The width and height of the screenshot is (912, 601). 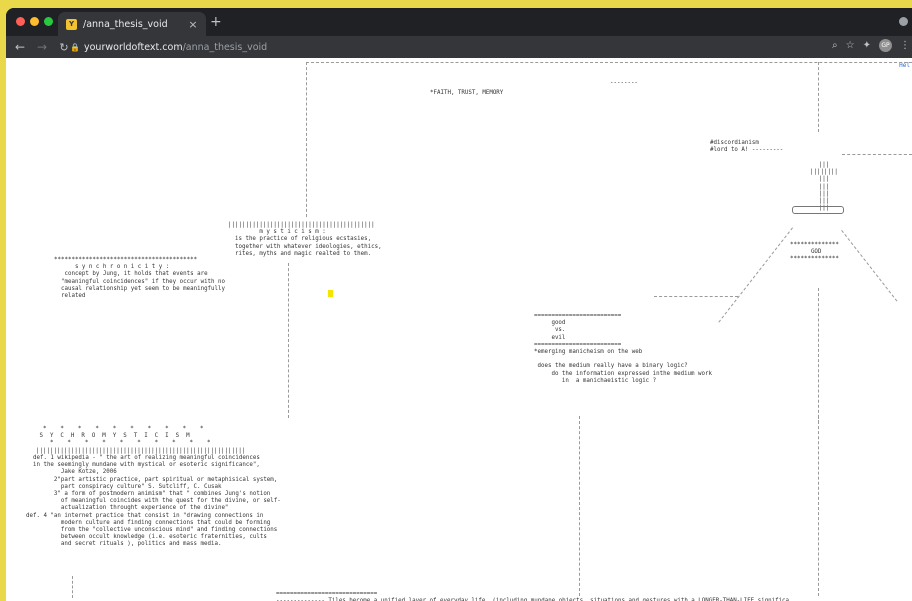 I want to click on extensions-puzzle-icon: ✦, so click(x=867, y=45).